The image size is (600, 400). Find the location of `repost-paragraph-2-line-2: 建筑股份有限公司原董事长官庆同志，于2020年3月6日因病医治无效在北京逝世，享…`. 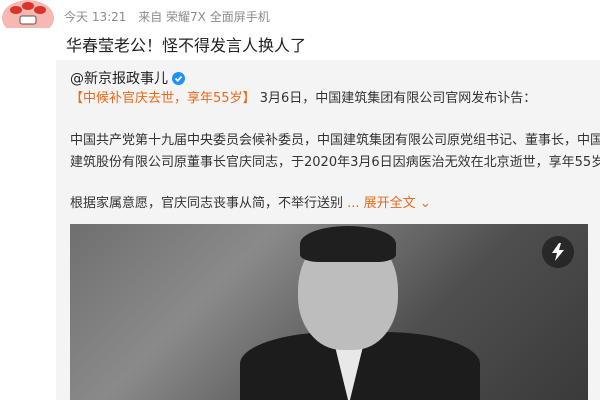

repost-paragraph-2-line-2: 建筑股份有限公司原董事长官庆同志，于2020年3月6日因病医治无效在北京逝世，享… is located at coordinates (335, 162).